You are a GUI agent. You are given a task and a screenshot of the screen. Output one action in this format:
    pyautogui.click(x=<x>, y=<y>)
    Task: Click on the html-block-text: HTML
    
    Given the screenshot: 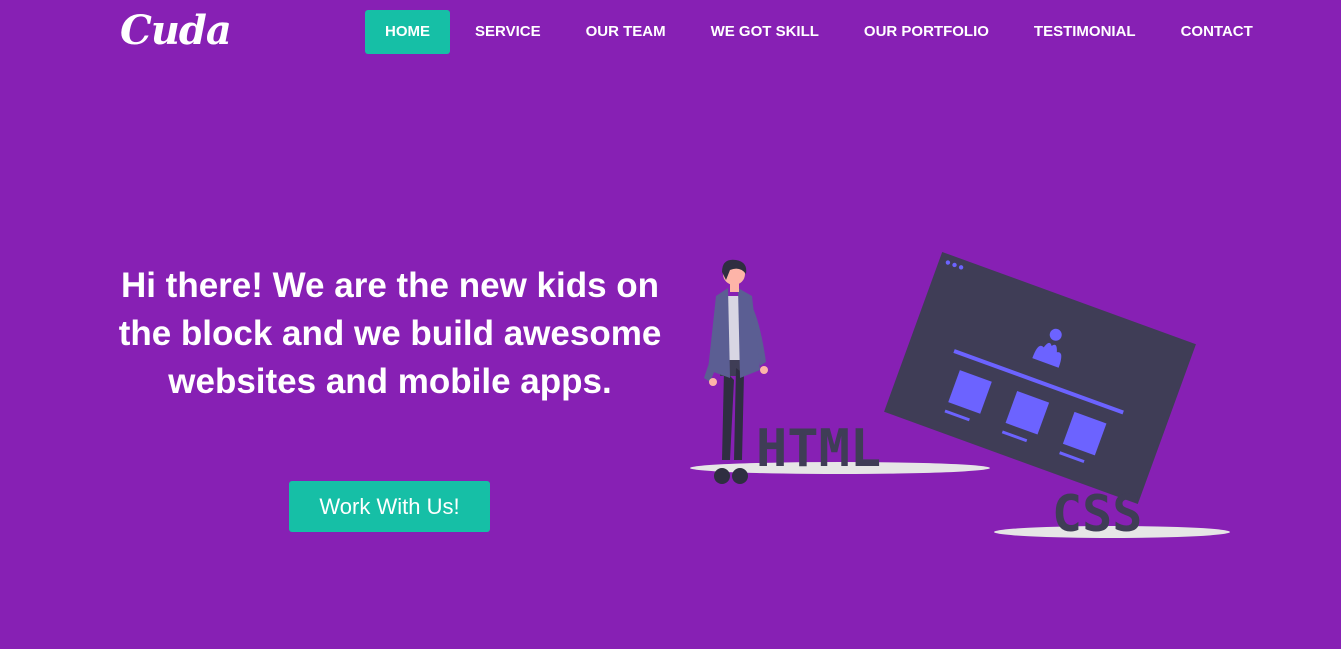 What is the action you would take?
    pyautogui.click(x=818, y=449)
    